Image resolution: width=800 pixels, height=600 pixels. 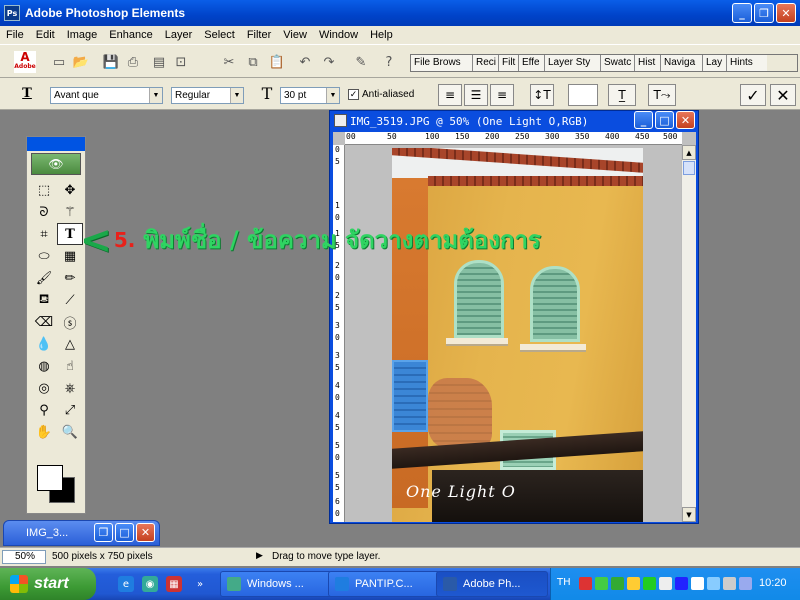 What do you see at coordinates (745, 583) in the screenshot?
I see `antivirus-tray-icon` at bounding box center [745, 583].